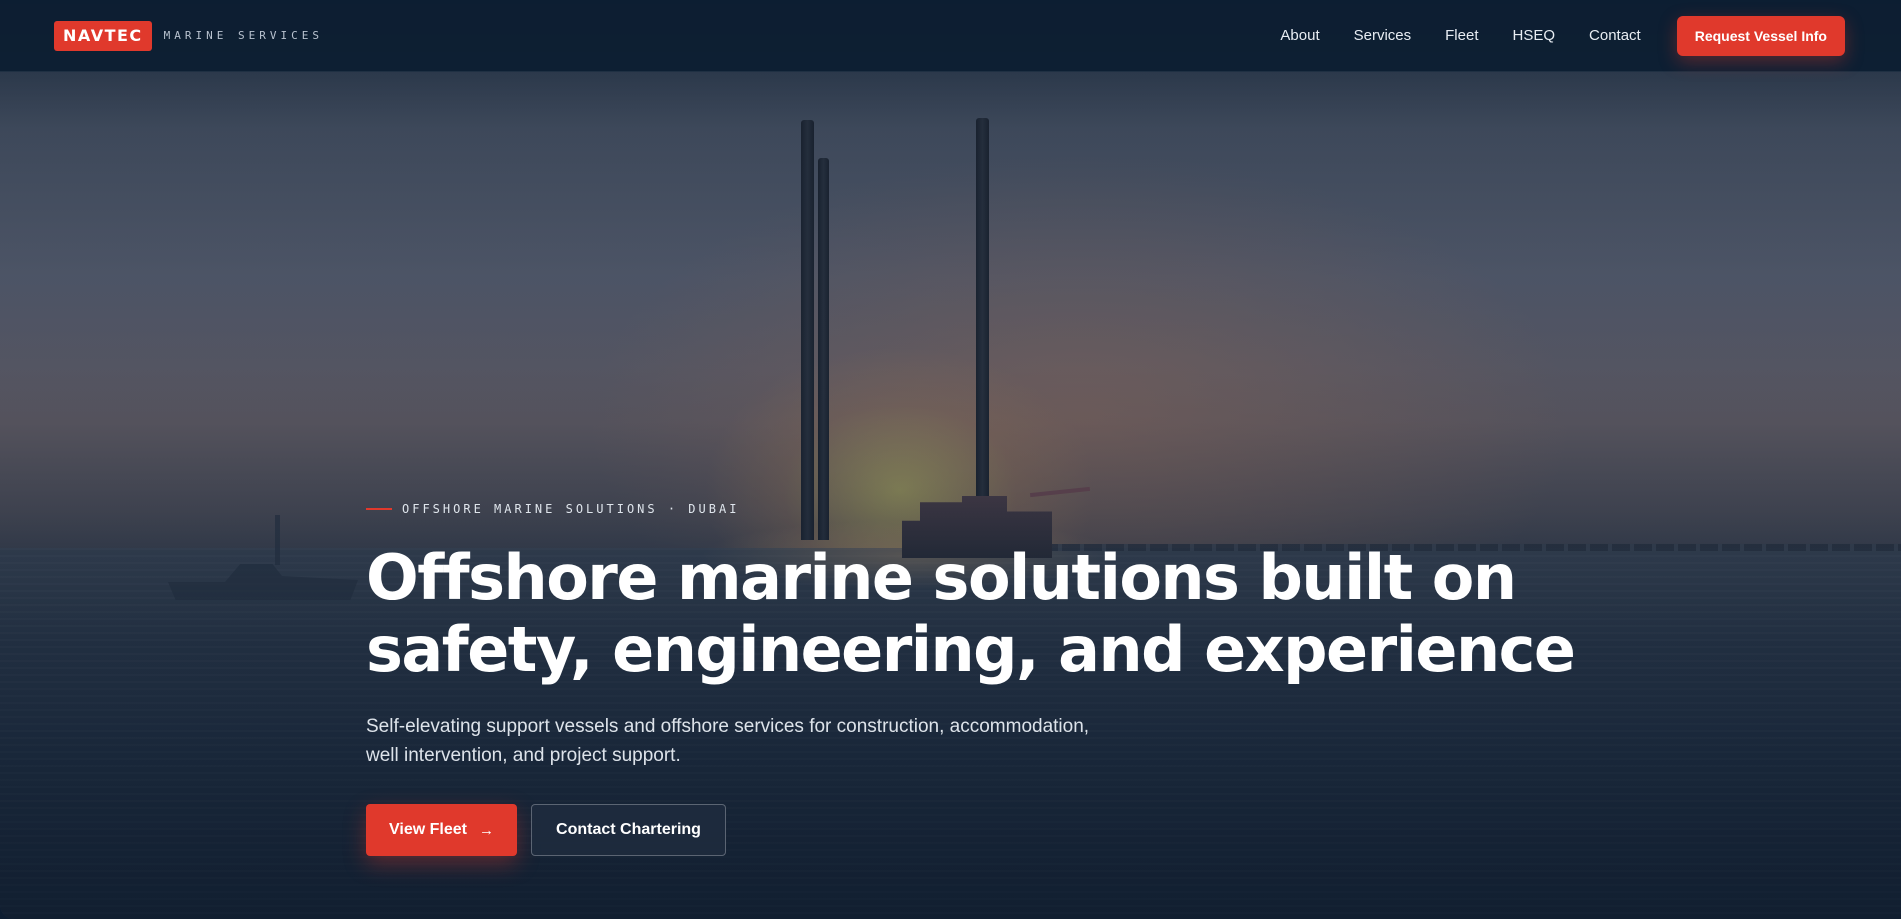  I want to click on view-fleet-button: View Fleet →, so click(441, 830).